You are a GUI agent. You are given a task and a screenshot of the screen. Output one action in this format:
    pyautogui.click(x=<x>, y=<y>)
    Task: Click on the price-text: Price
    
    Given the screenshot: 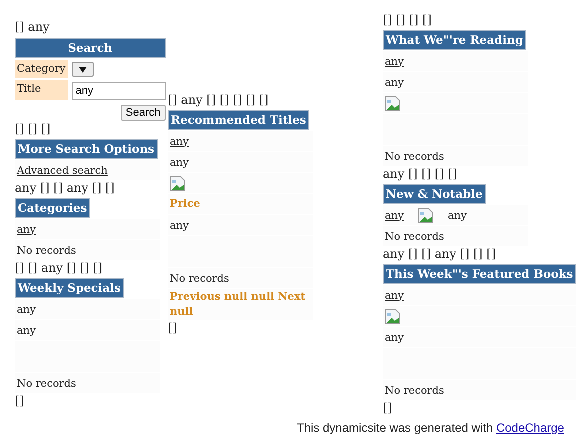 What is the action you would take?
    pyautogui.click(x=185, y=204)
    